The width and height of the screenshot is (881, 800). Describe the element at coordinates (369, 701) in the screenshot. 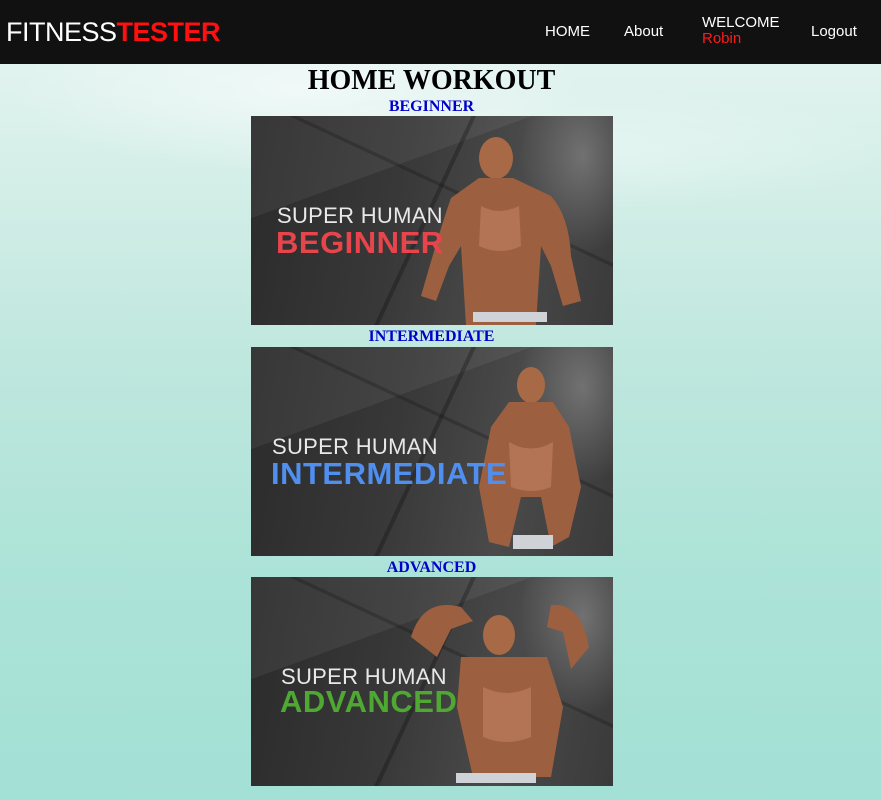

I see `card-caption-line2: ADVANCED` at that location.